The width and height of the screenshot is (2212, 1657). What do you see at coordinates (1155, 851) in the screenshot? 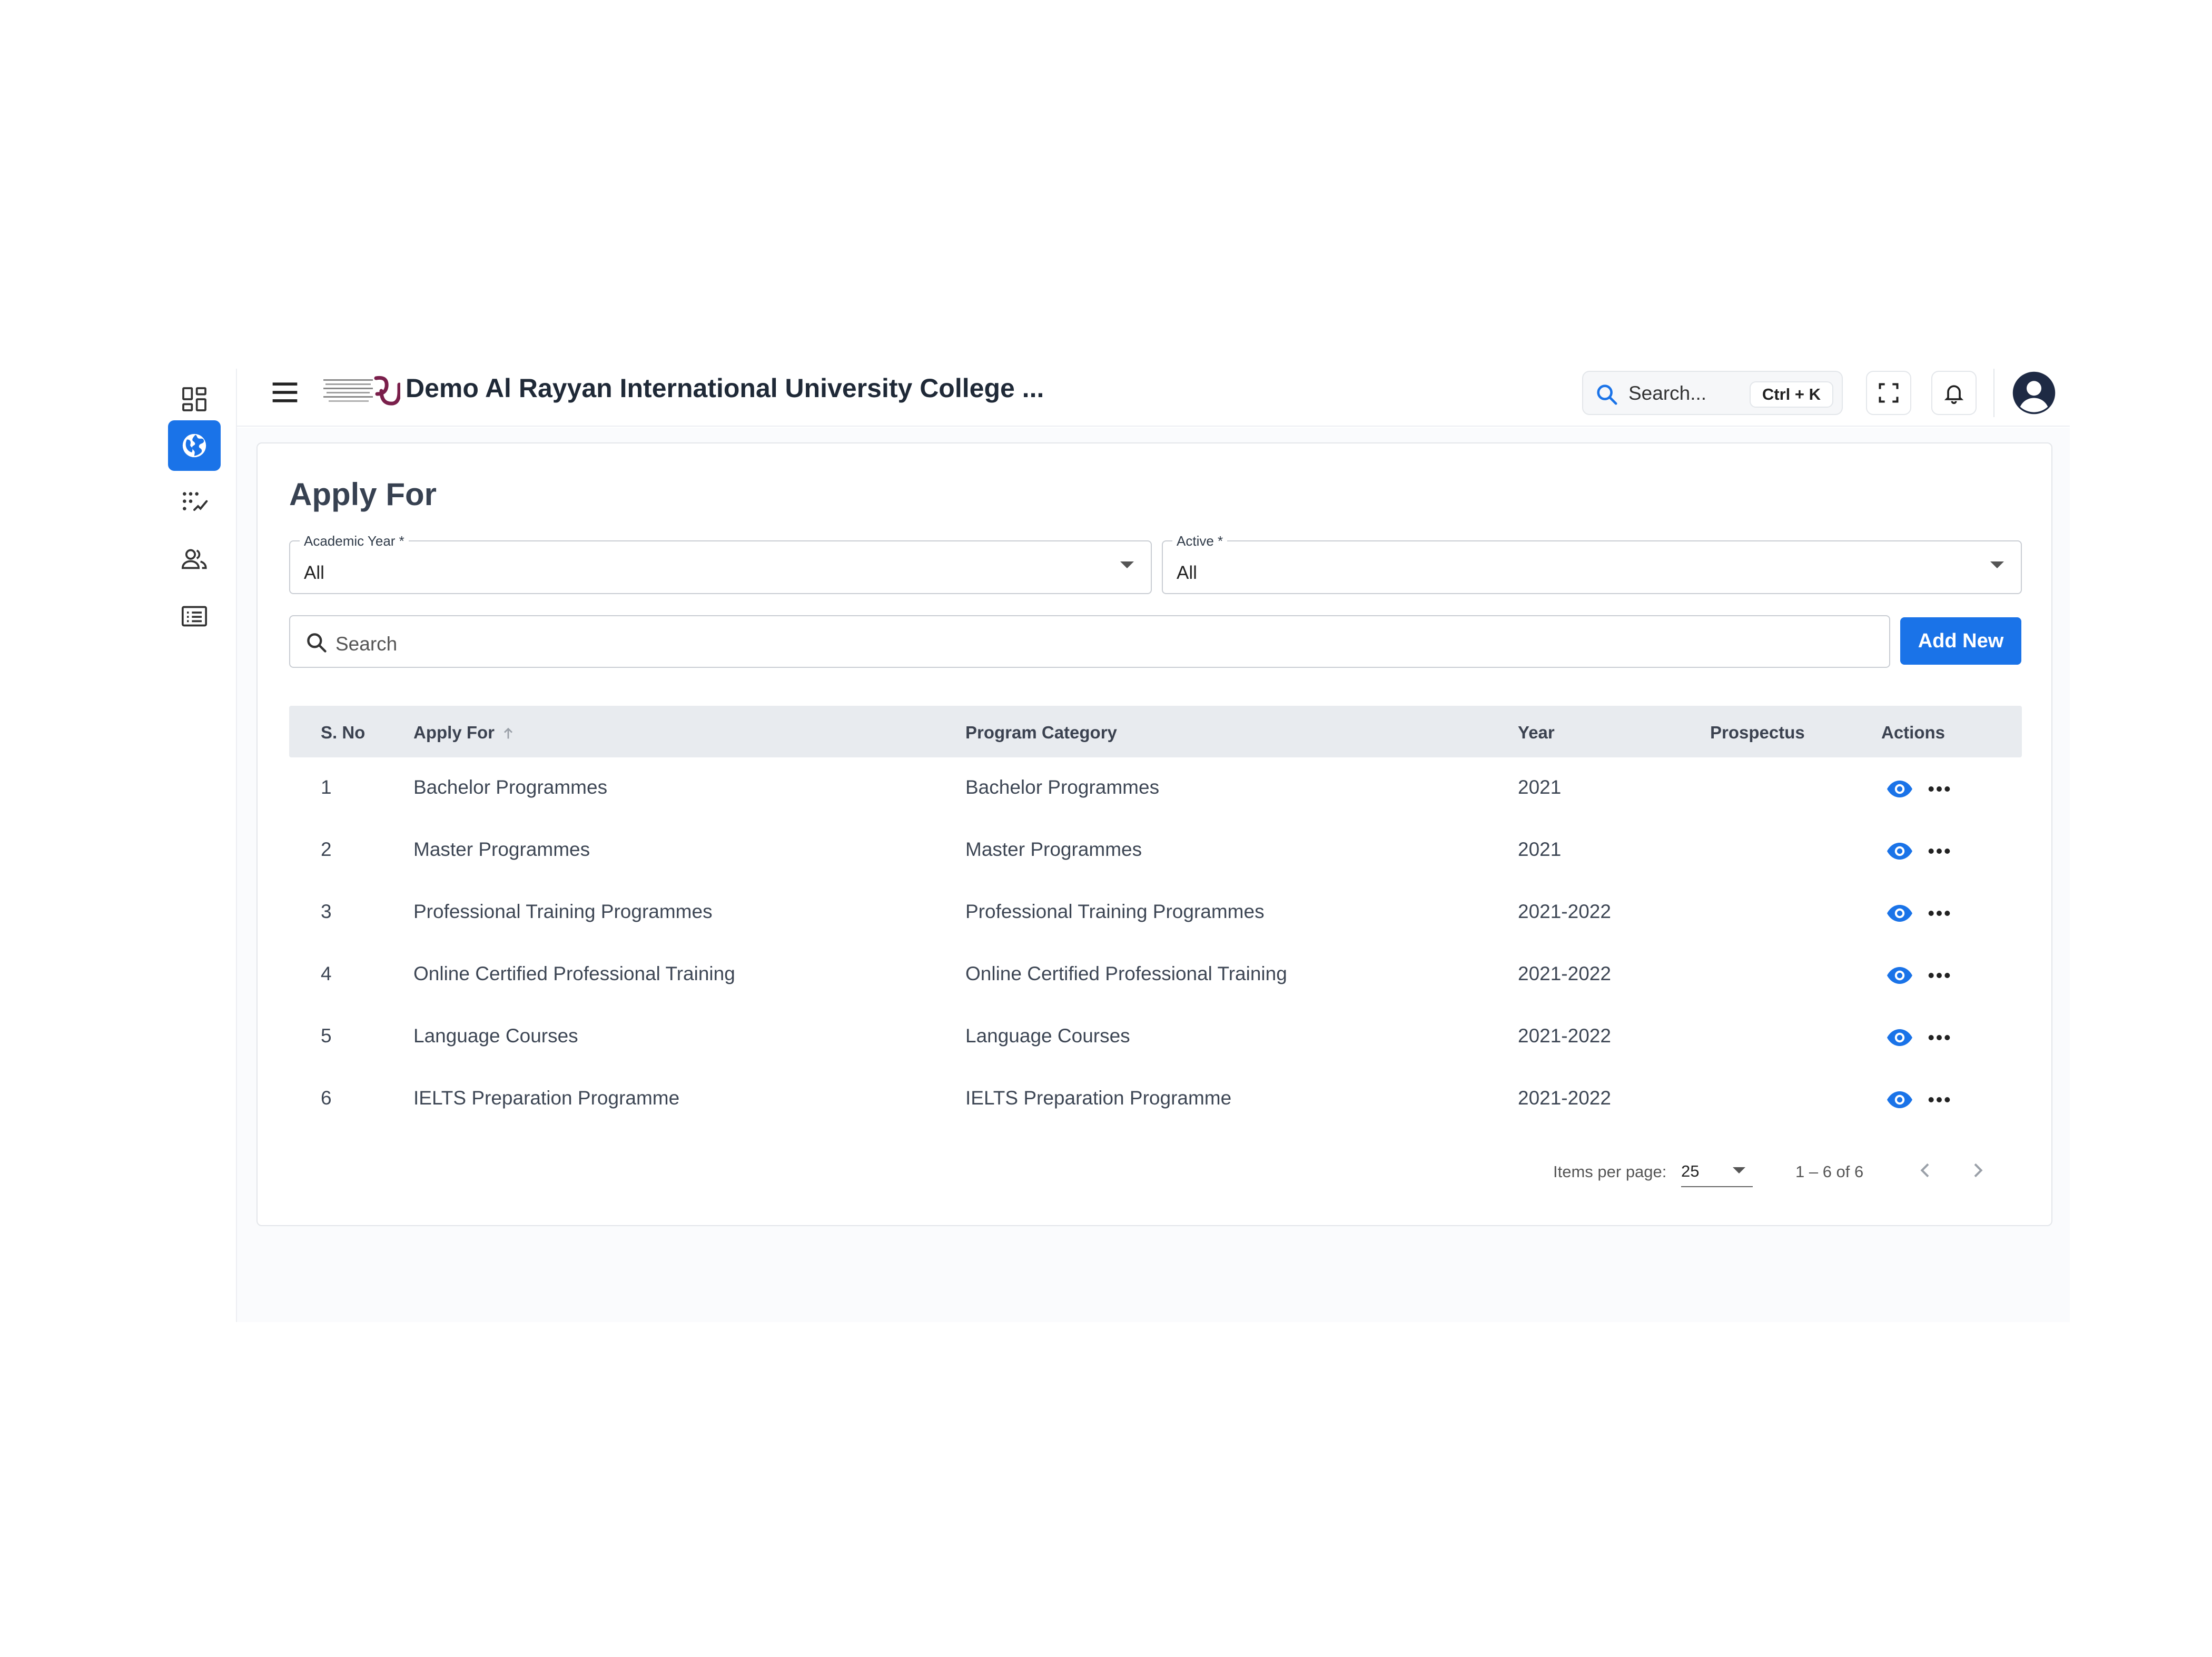
I see `table-row: 2 Master Programmes Master Programmes 2021` at bounding box center [1155, 851].